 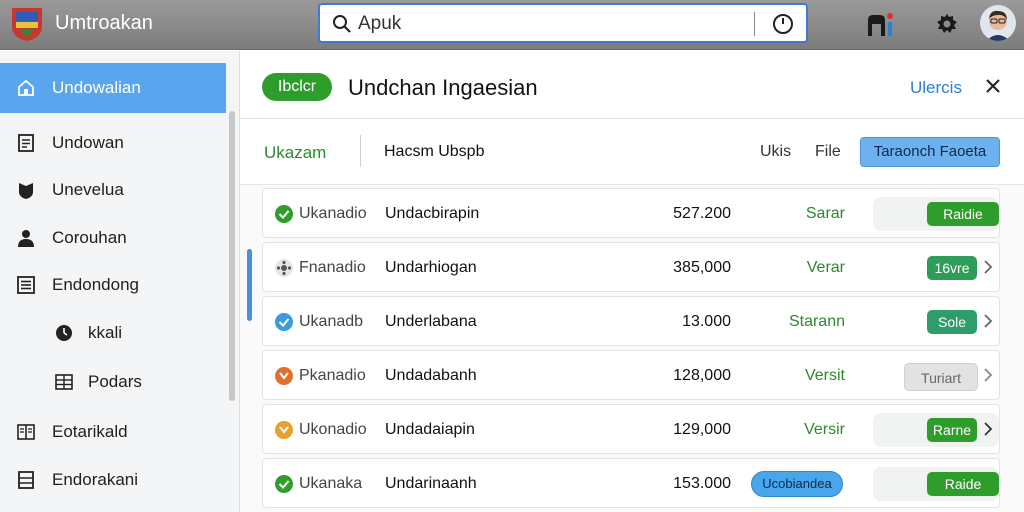 I want to click on grid-icon, so click(x=64, y=382).